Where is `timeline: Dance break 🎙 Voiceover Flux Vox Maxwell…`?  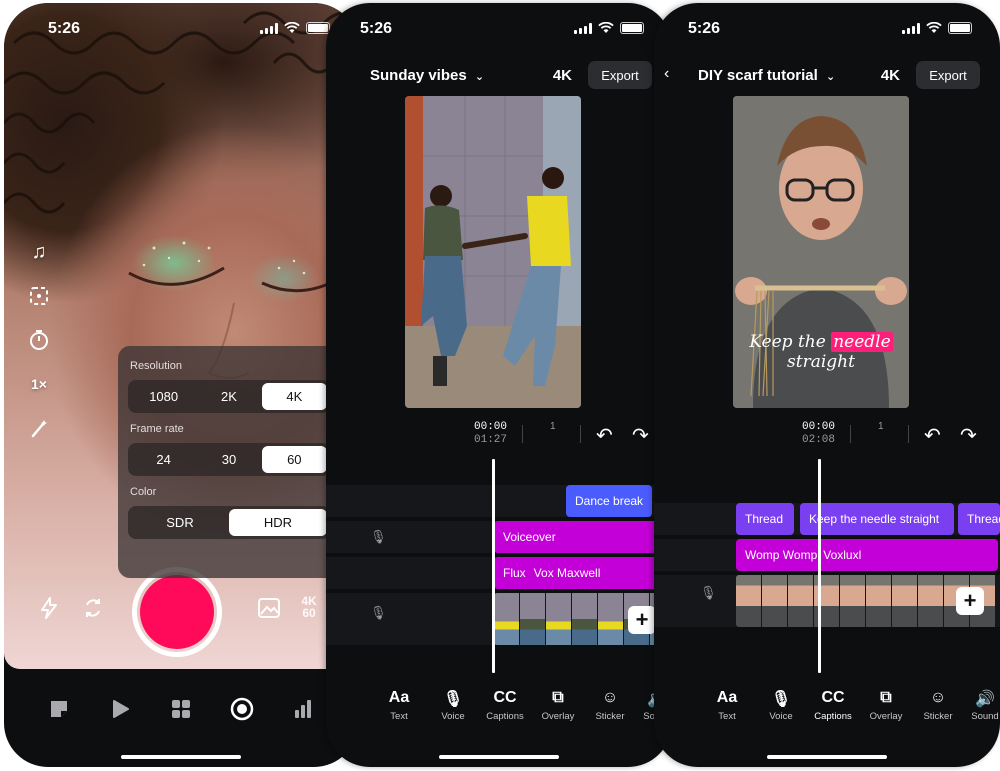
timeline: Dance break 🎙 Voiceover Flux Vox Maxwell… is located at coordinates (499, 559).